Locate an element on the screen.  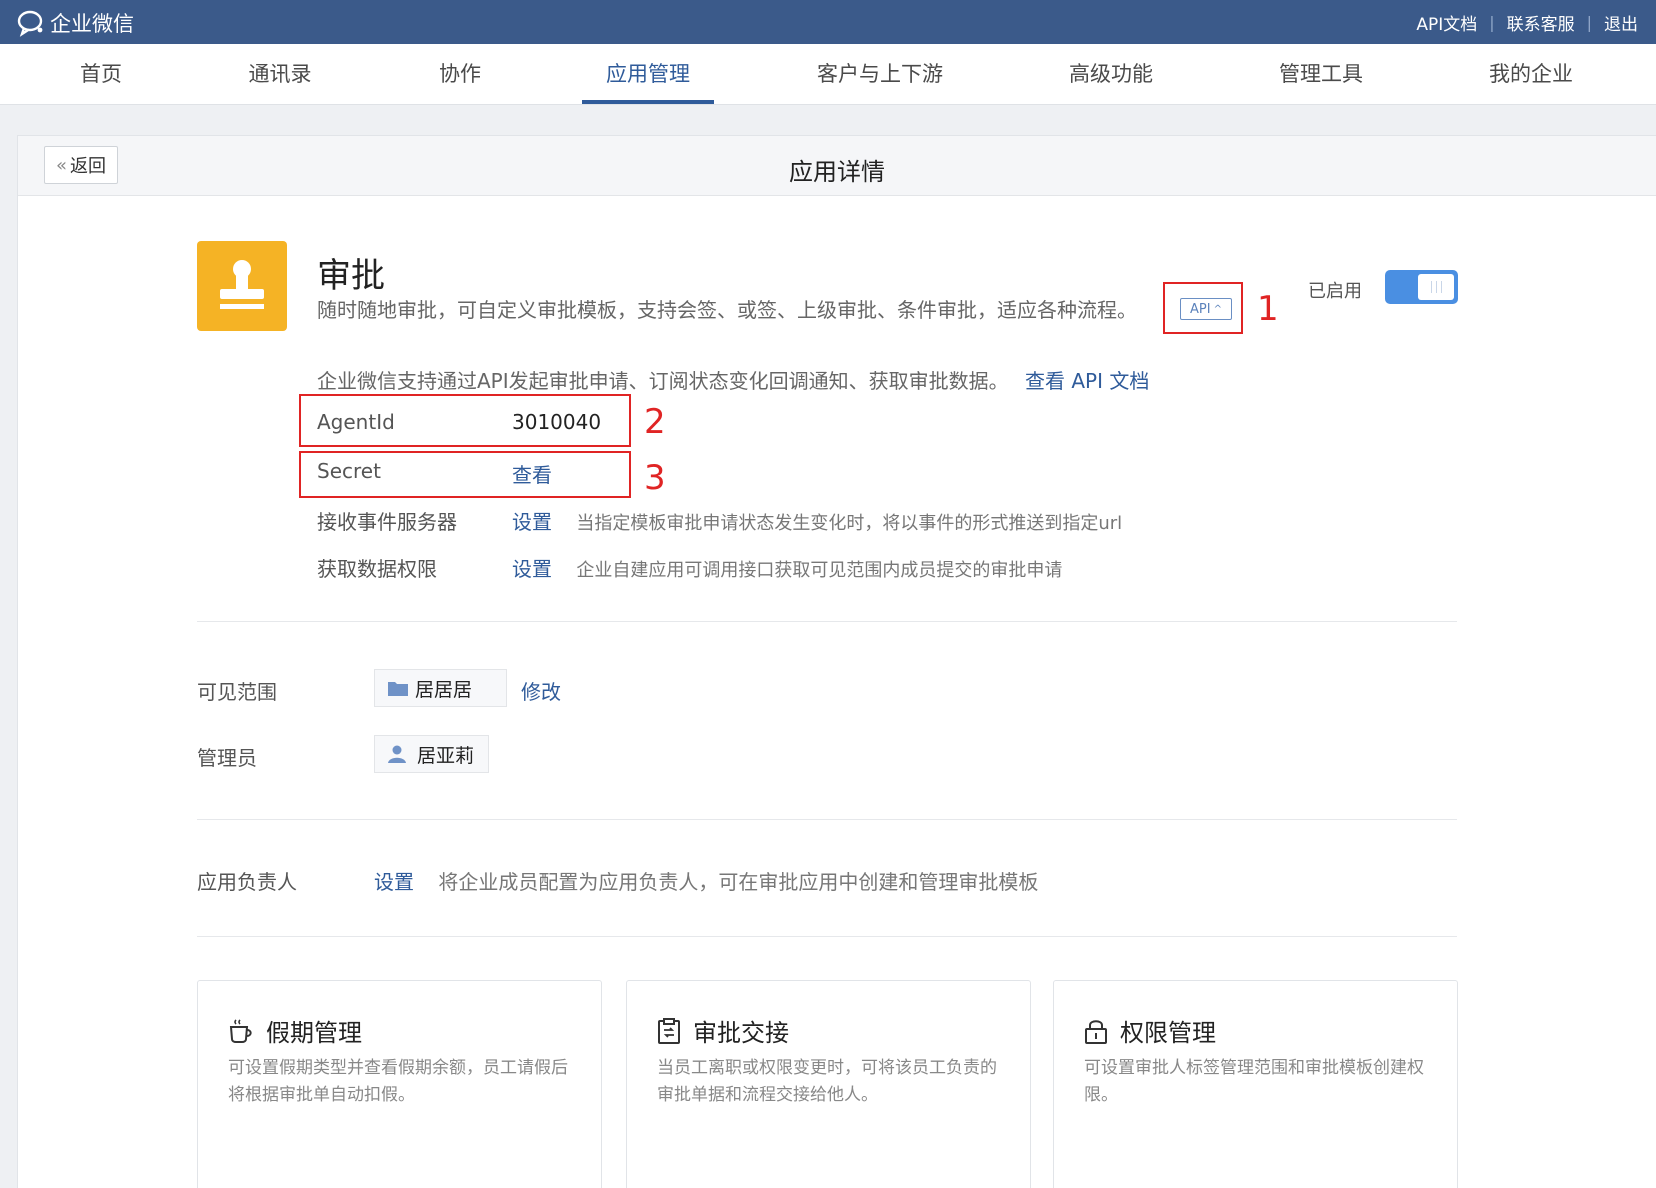
owner-label: 应用负责人 is located at coordinates (247, 882).